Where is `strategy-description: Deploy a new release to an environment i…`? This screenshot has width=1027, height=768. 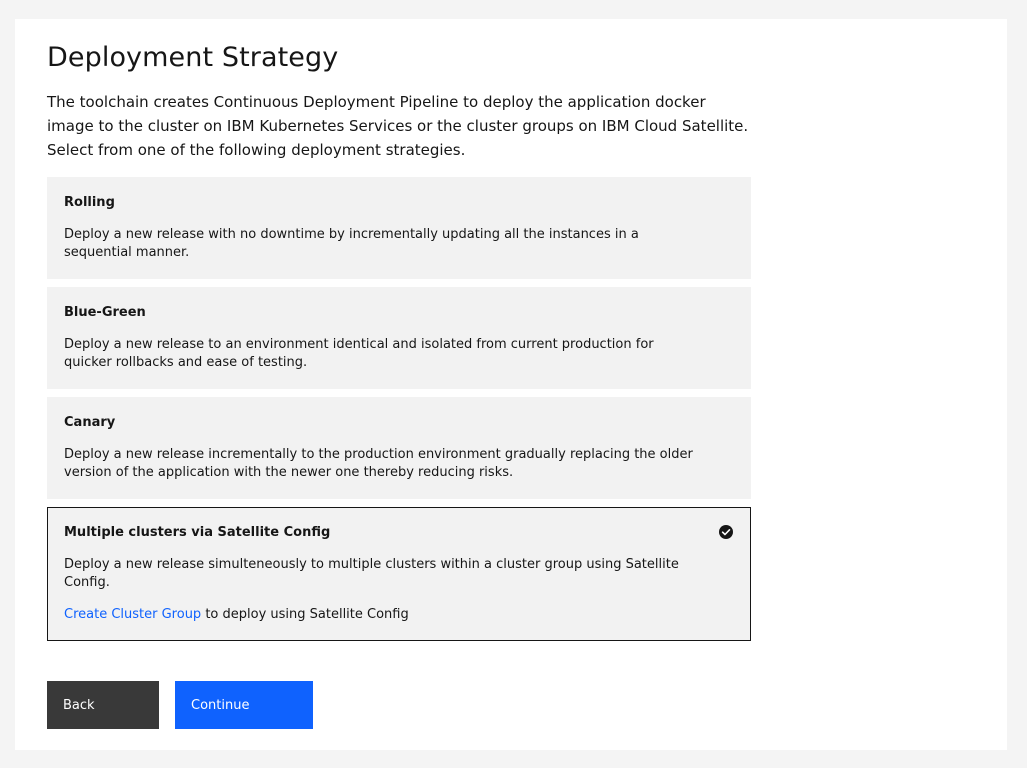 strategy-description: Deploy a new release to an environment i… is located at coordinates (359, 353).